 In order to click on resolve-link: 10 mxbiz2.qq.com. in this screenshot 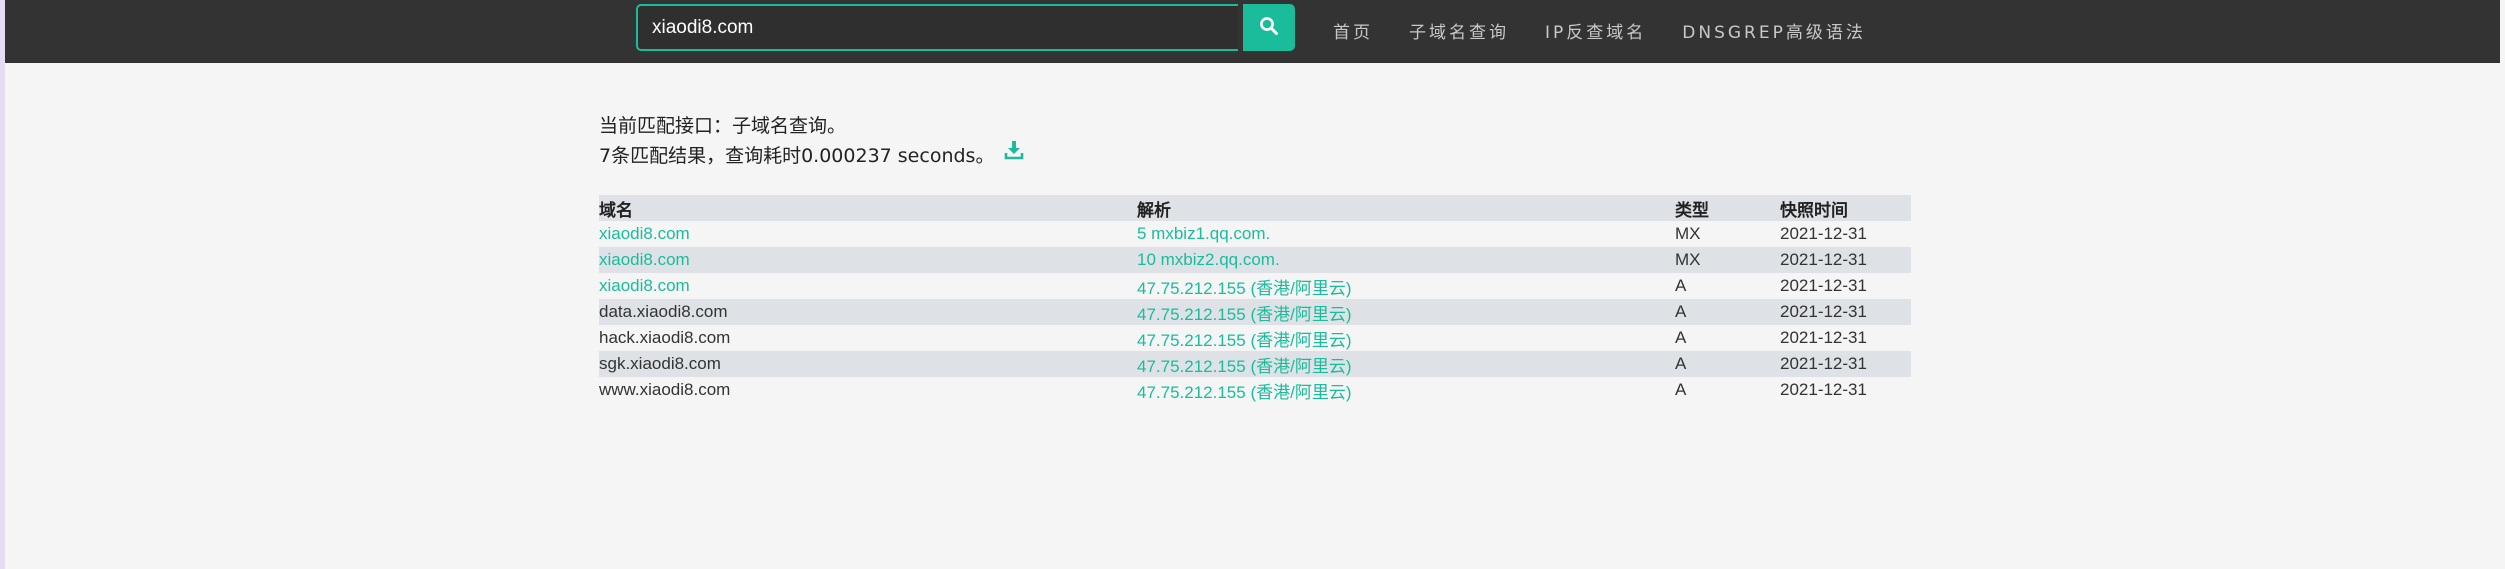, I will do `click(1208, 259)`.